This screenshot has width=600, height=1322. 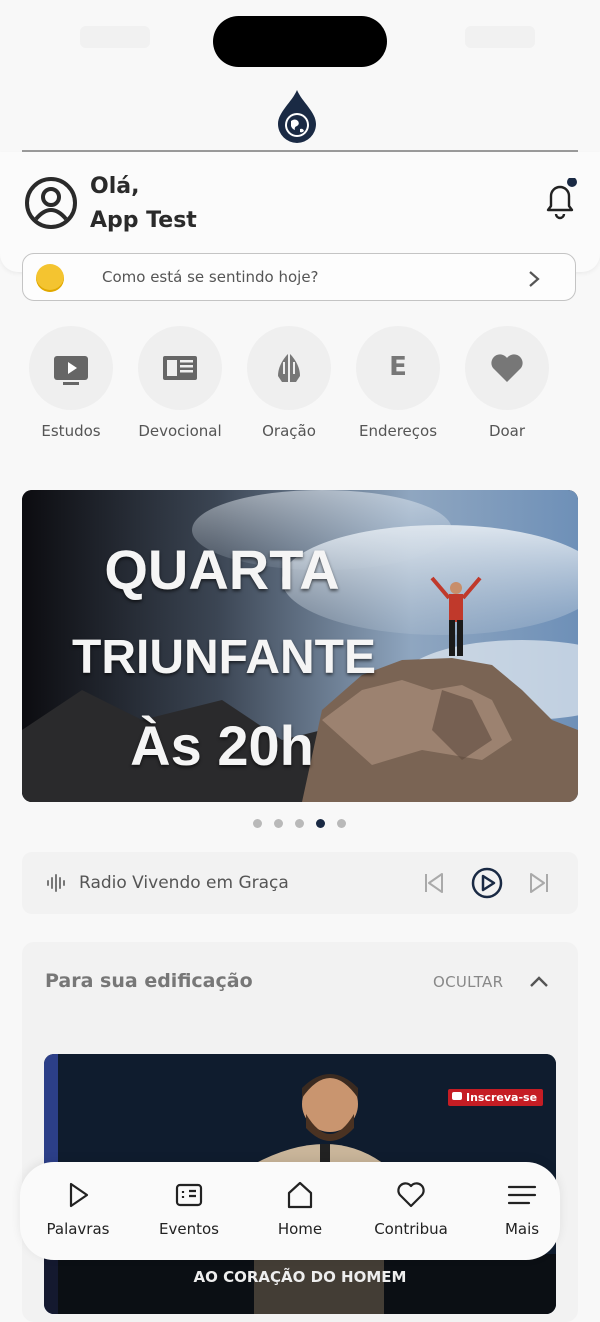 What do you see at coordinates (522, 1195) in the screenshot?
I see `menu-icon` at bounding box center [522, 1195].